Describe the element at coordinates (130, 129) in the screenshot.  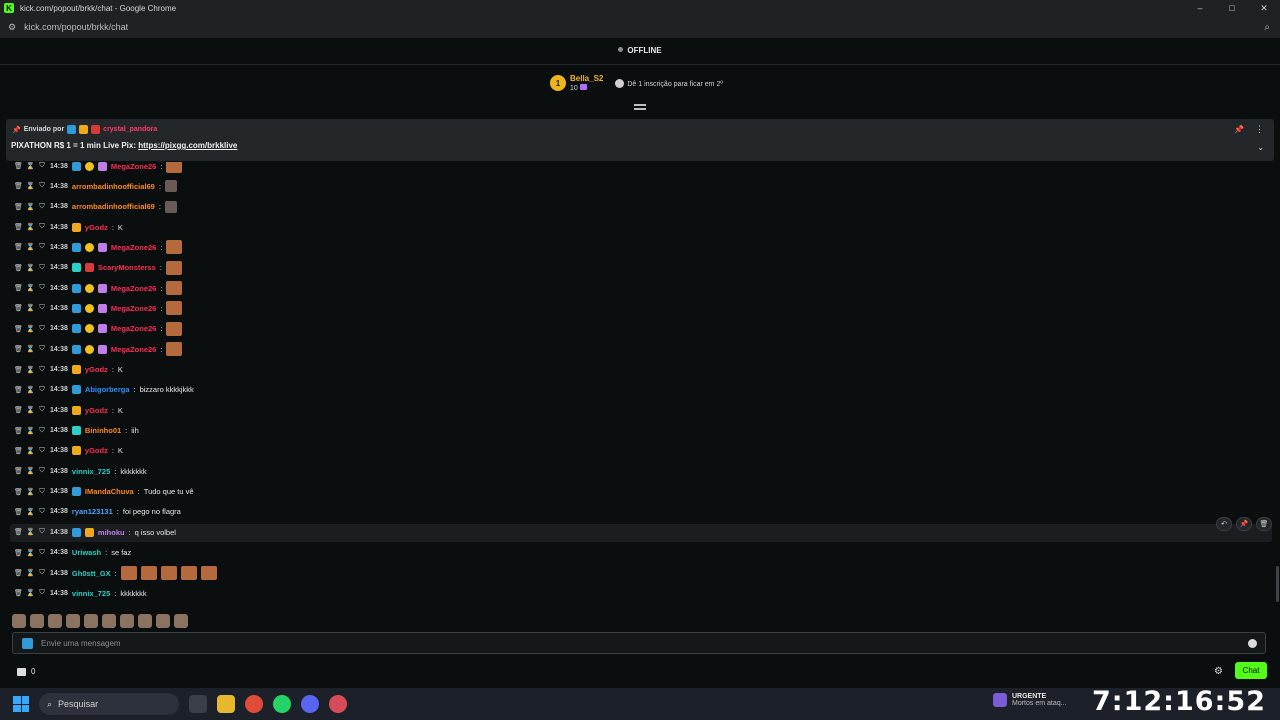
I see `pinned-sender: crystal_pandora` at that location.